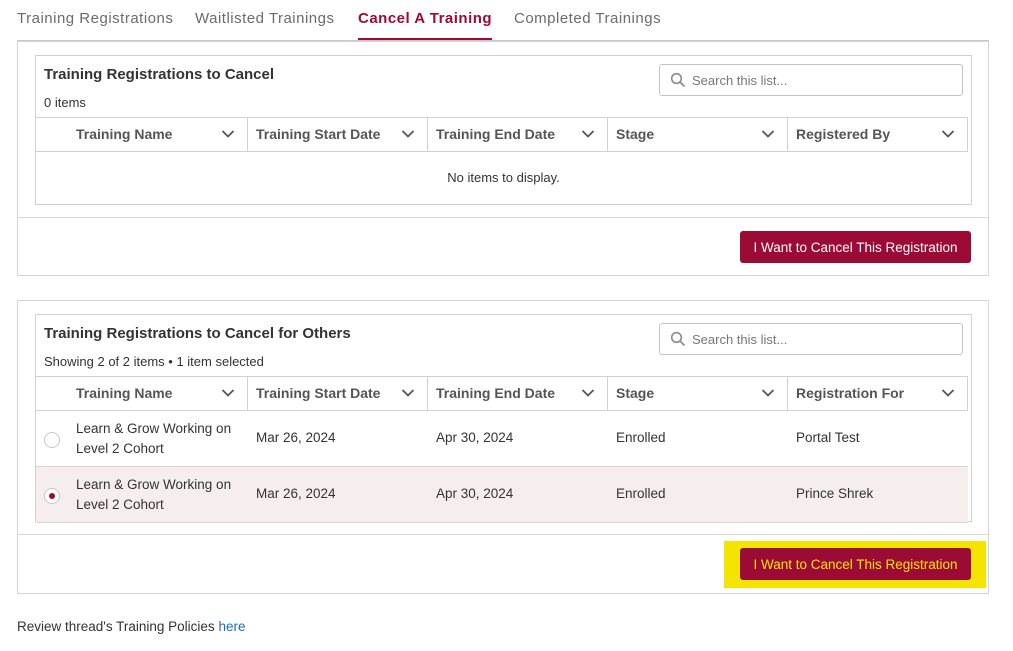 This screenshot has width=1013, height=651. I want to click on column-header-registration-for: Registration For, so click(878, 393).